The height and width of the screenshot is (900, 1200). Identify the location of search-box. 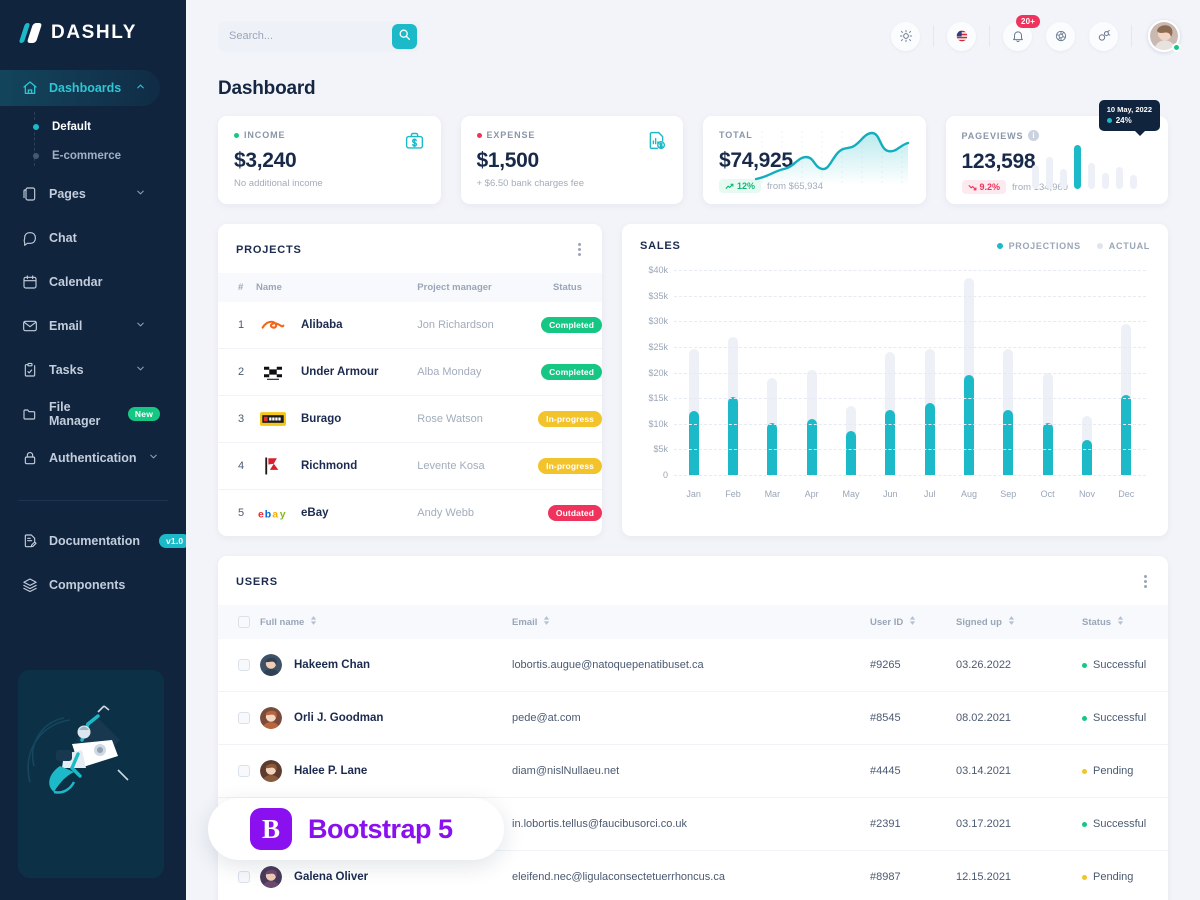
(319, 36).